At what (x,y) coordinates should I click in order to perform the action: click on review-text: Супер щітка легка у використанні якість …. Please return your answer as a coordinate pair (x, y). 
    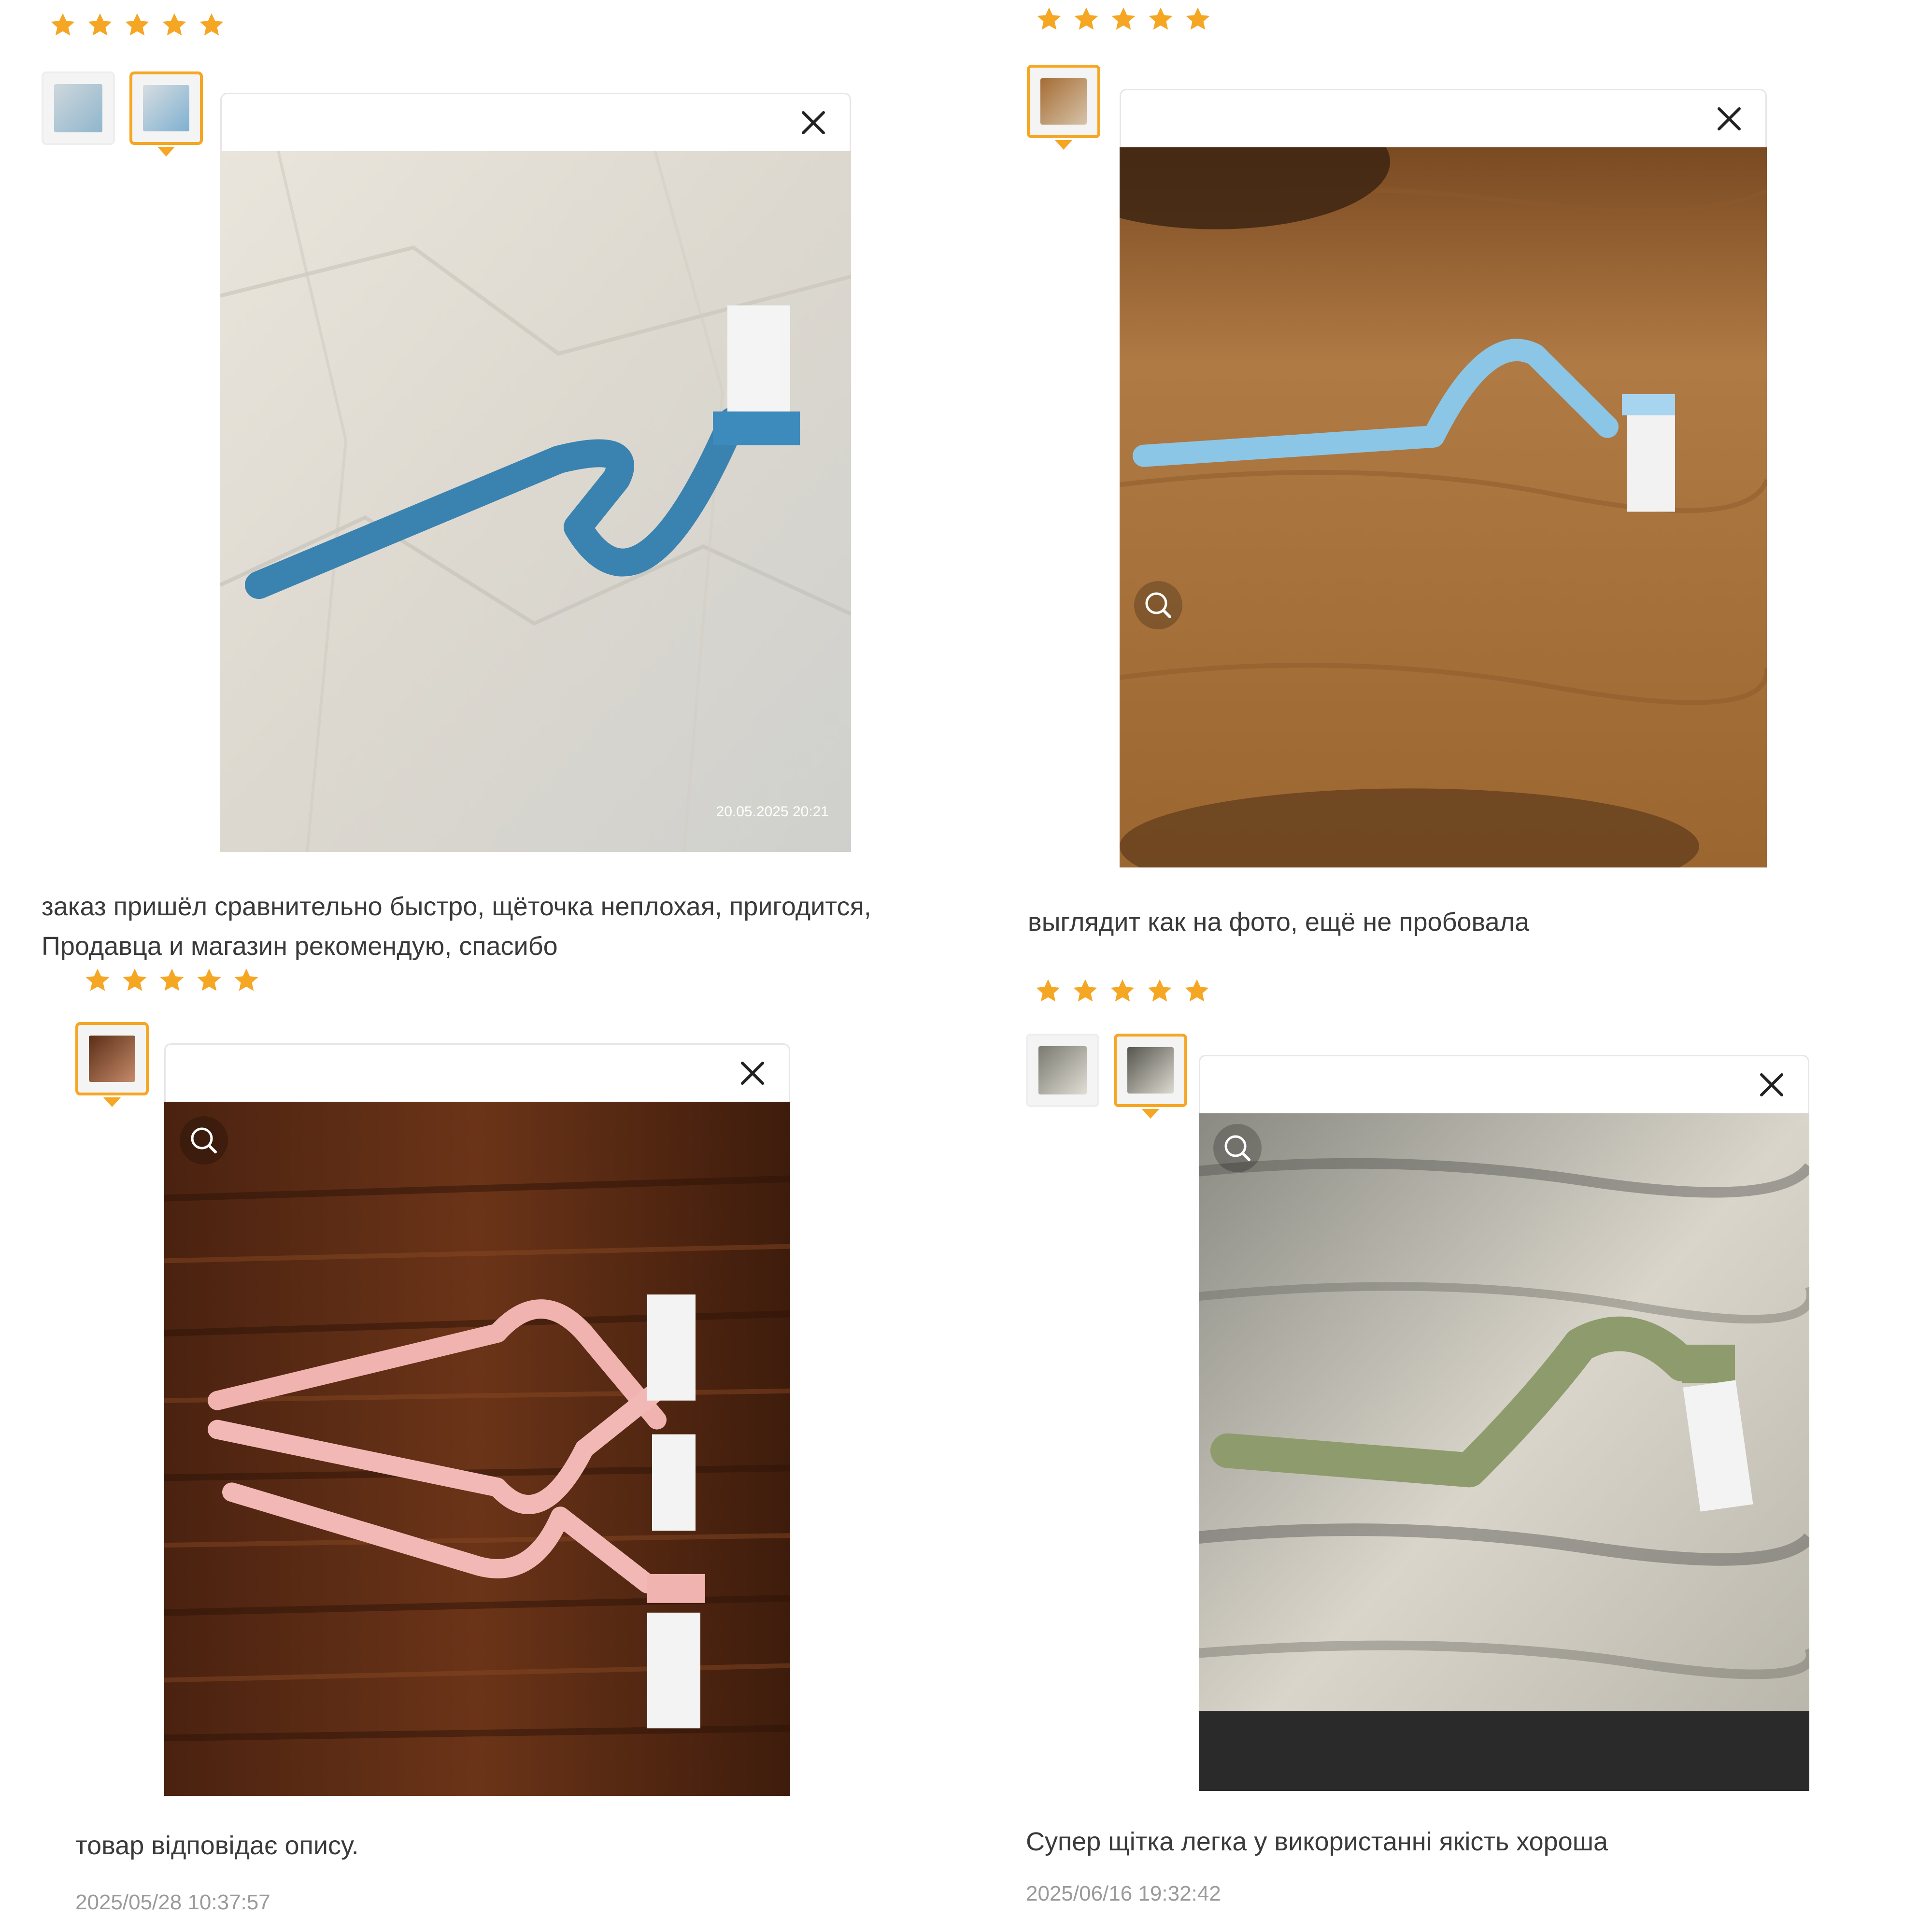
    Looking at the image, I should click on (1317, 1841).